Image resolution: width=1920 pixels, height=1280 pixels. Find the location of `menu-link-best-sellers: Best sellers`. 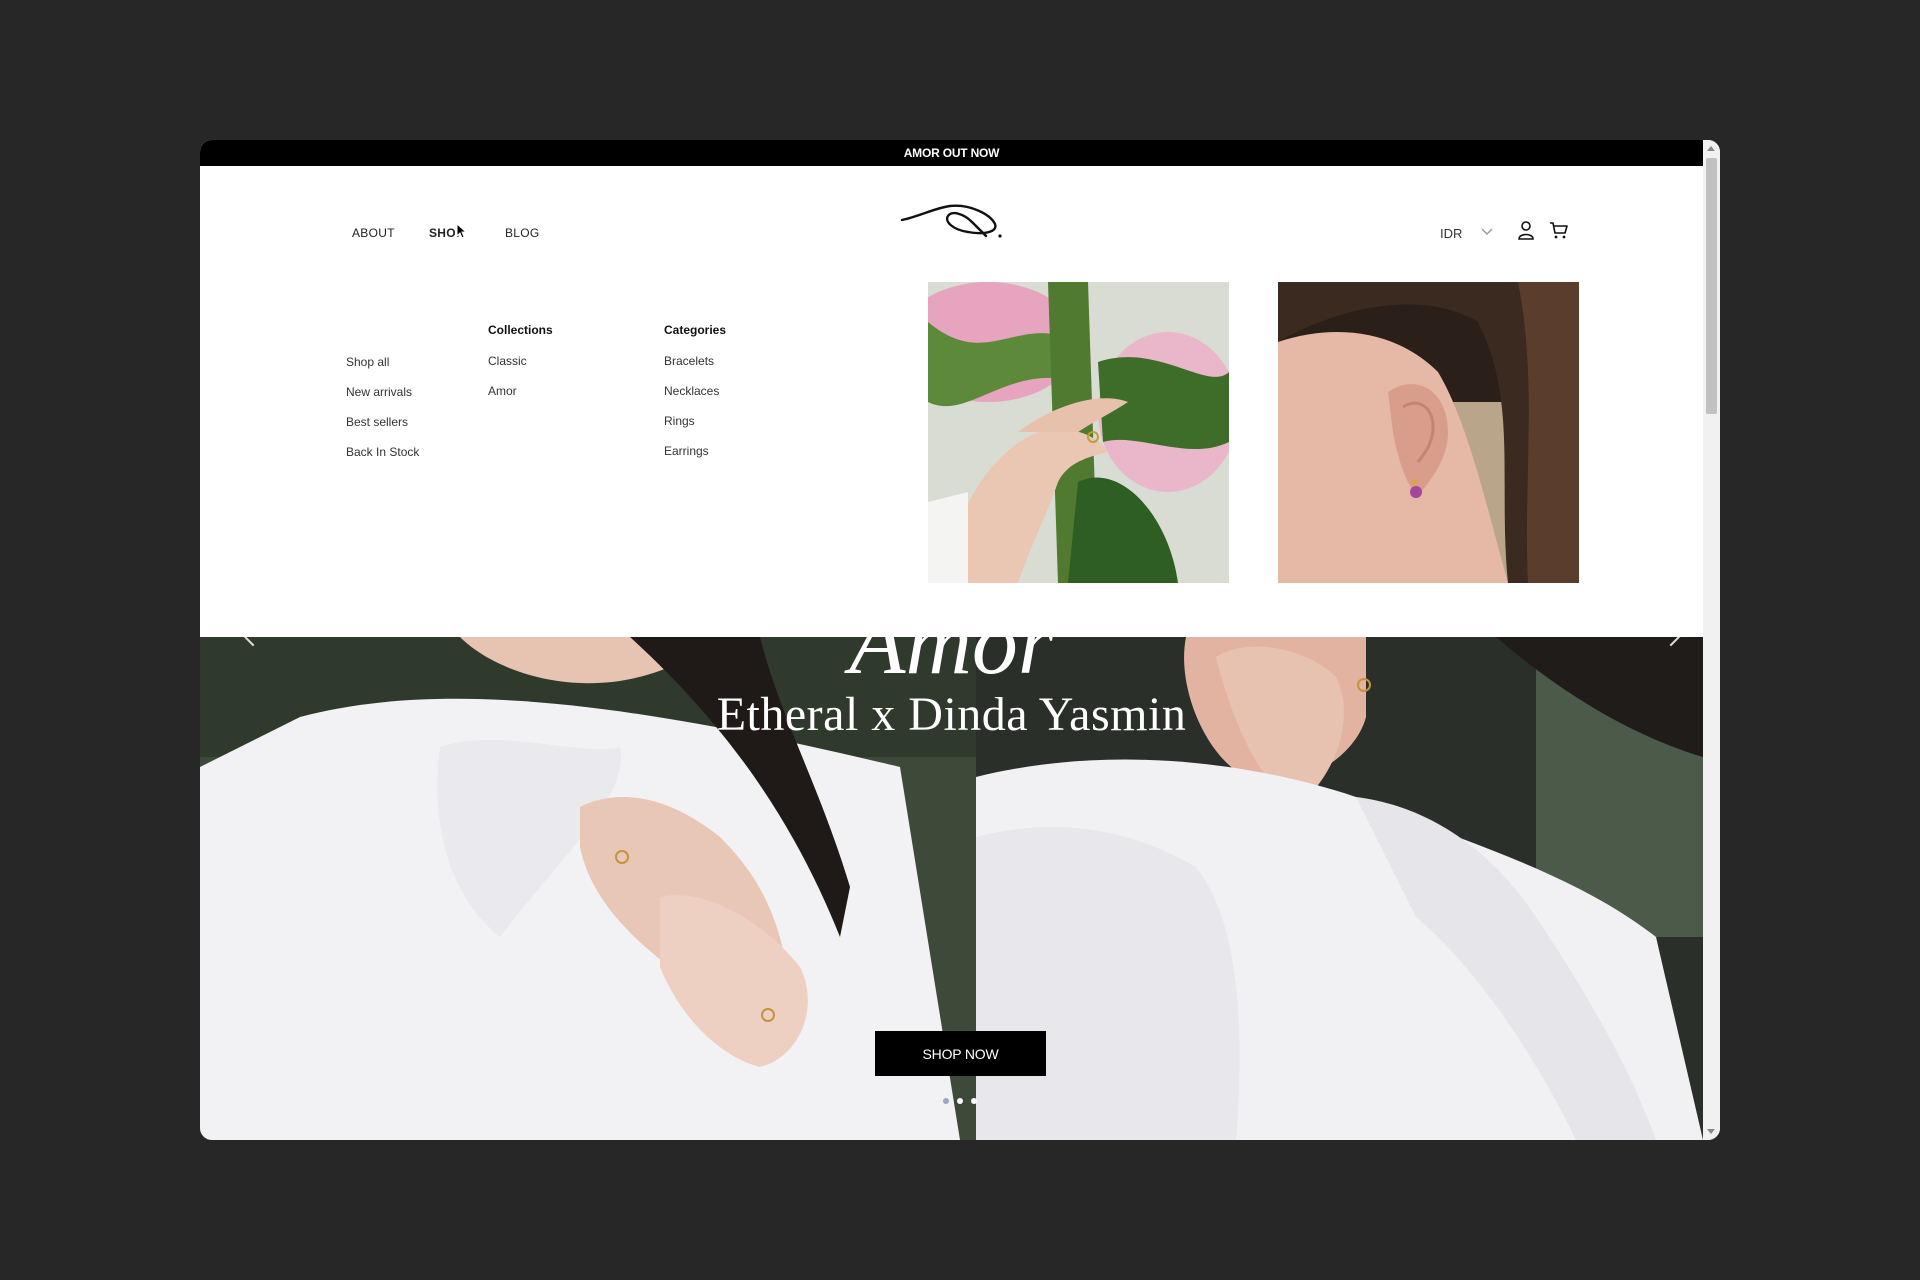

menu-link-best-sellers: Best sellers is located at coordinates (377, 422).